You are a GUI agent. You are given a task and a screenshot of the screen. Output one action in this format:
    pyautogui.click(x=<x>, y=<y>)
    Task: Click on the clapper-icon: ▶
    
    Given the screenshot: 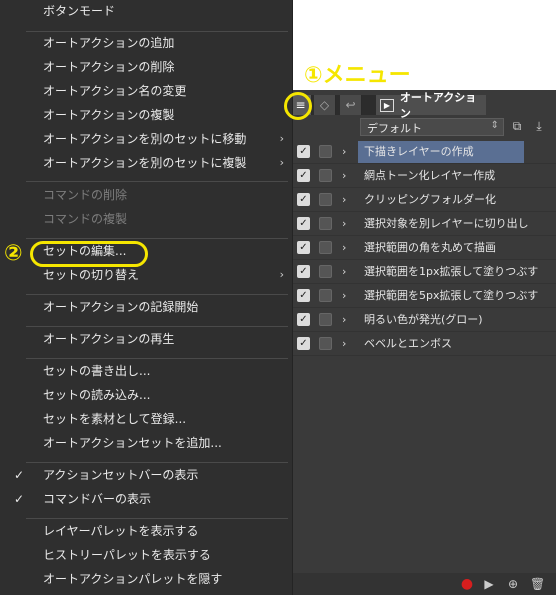 What is the action you would take?
    pyautogui.click(x=387, y=105)
    